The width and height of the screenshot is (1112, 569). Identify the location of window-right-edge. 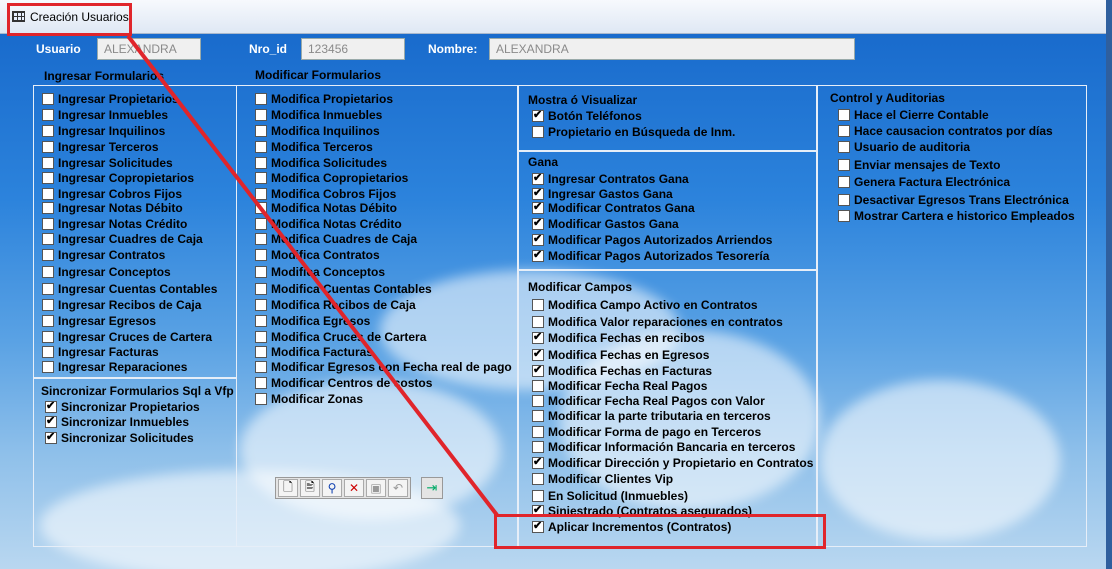
(1109, 284).